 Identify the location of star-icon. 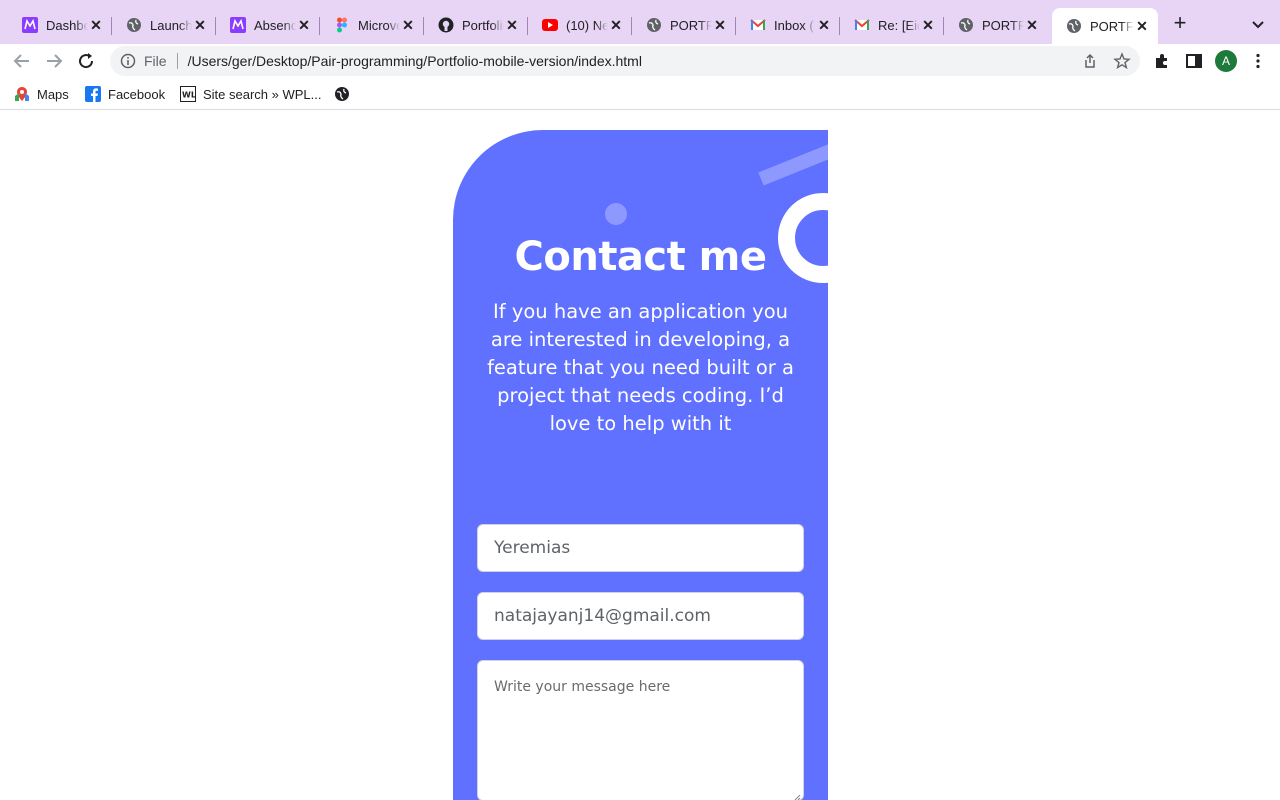
(1122, 61).